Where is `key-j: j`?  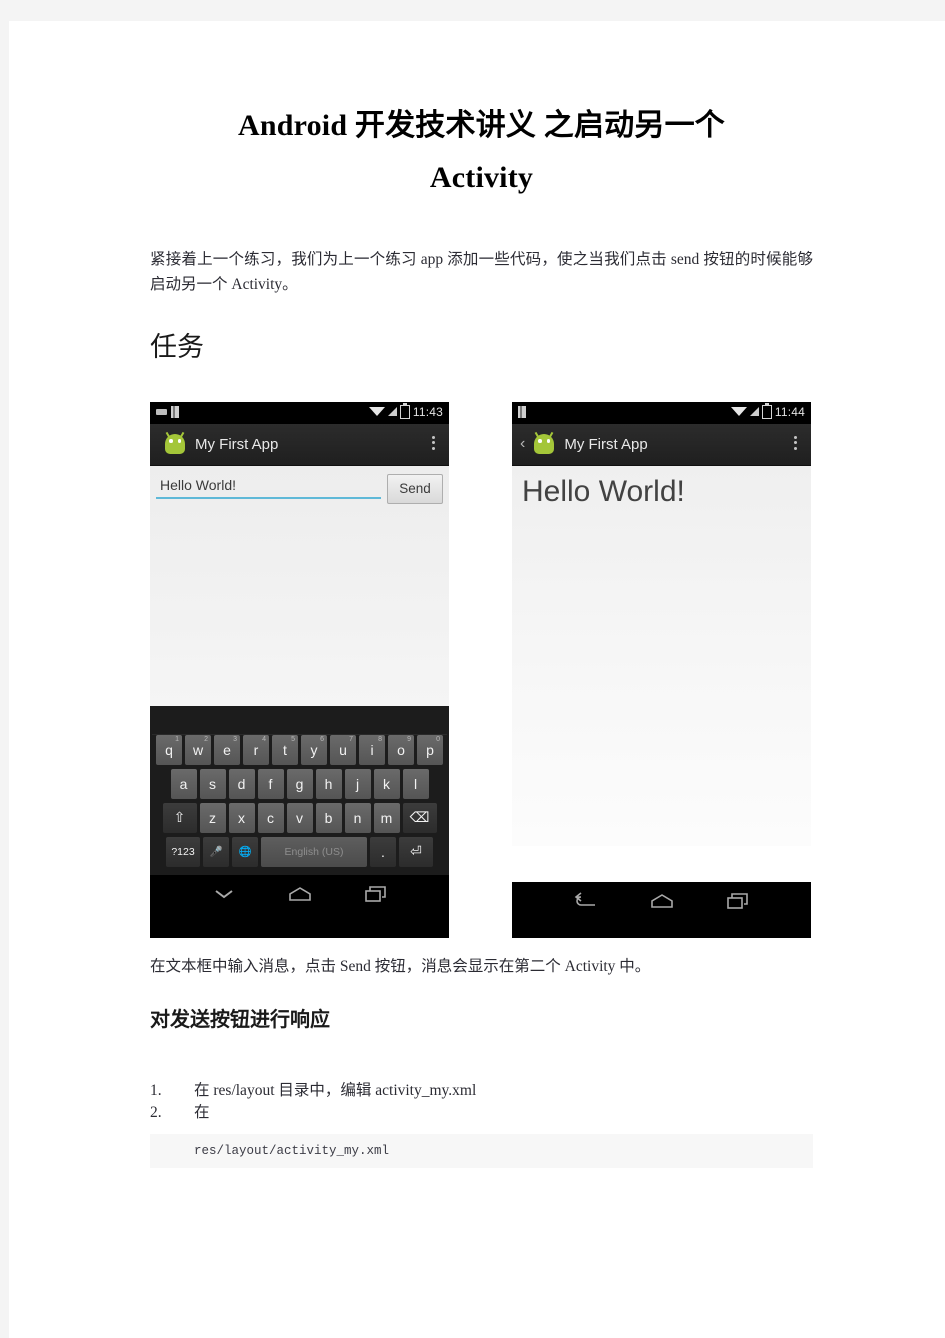 key-j: j is located at coordinates (357, 783).